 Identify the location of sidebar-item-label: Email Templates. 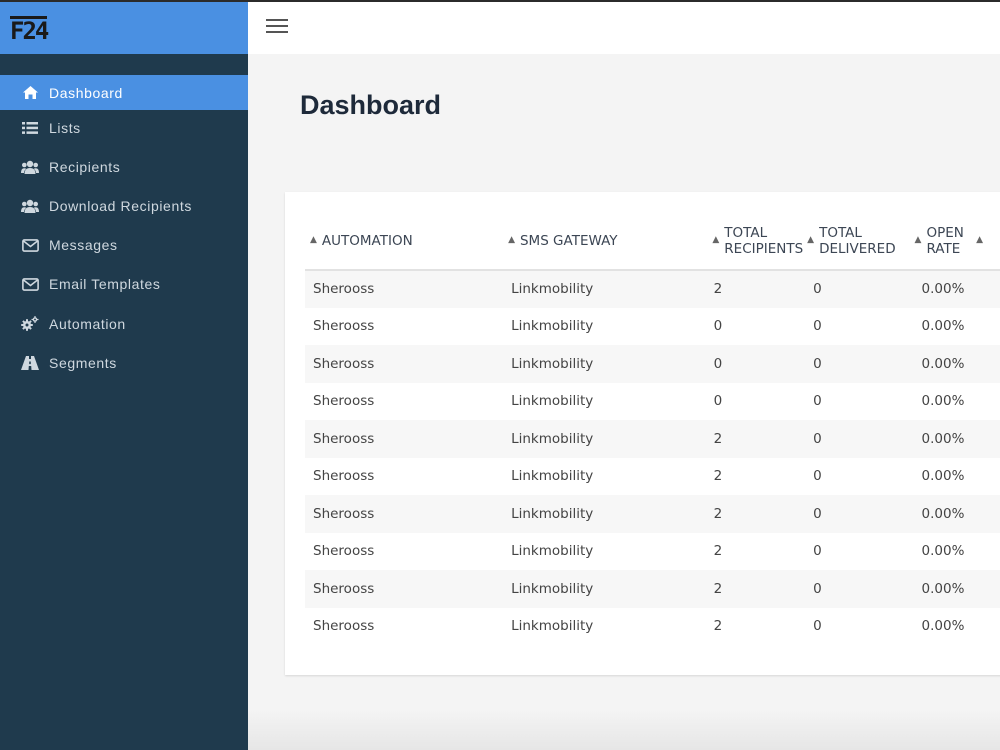
(105, 284).